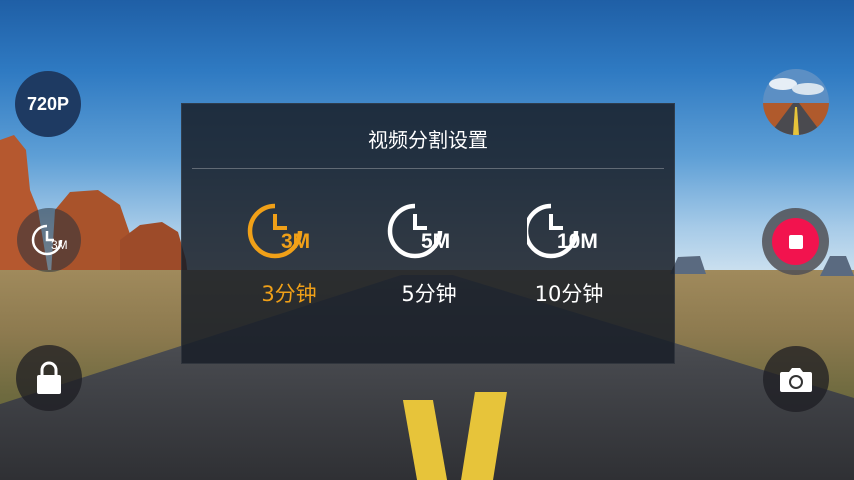 The image size is (854, 480). What do you see at coordinates (436, 241) in the screenshot?
I see `option-icon-label: 5M` at bounding box center [436, 241].